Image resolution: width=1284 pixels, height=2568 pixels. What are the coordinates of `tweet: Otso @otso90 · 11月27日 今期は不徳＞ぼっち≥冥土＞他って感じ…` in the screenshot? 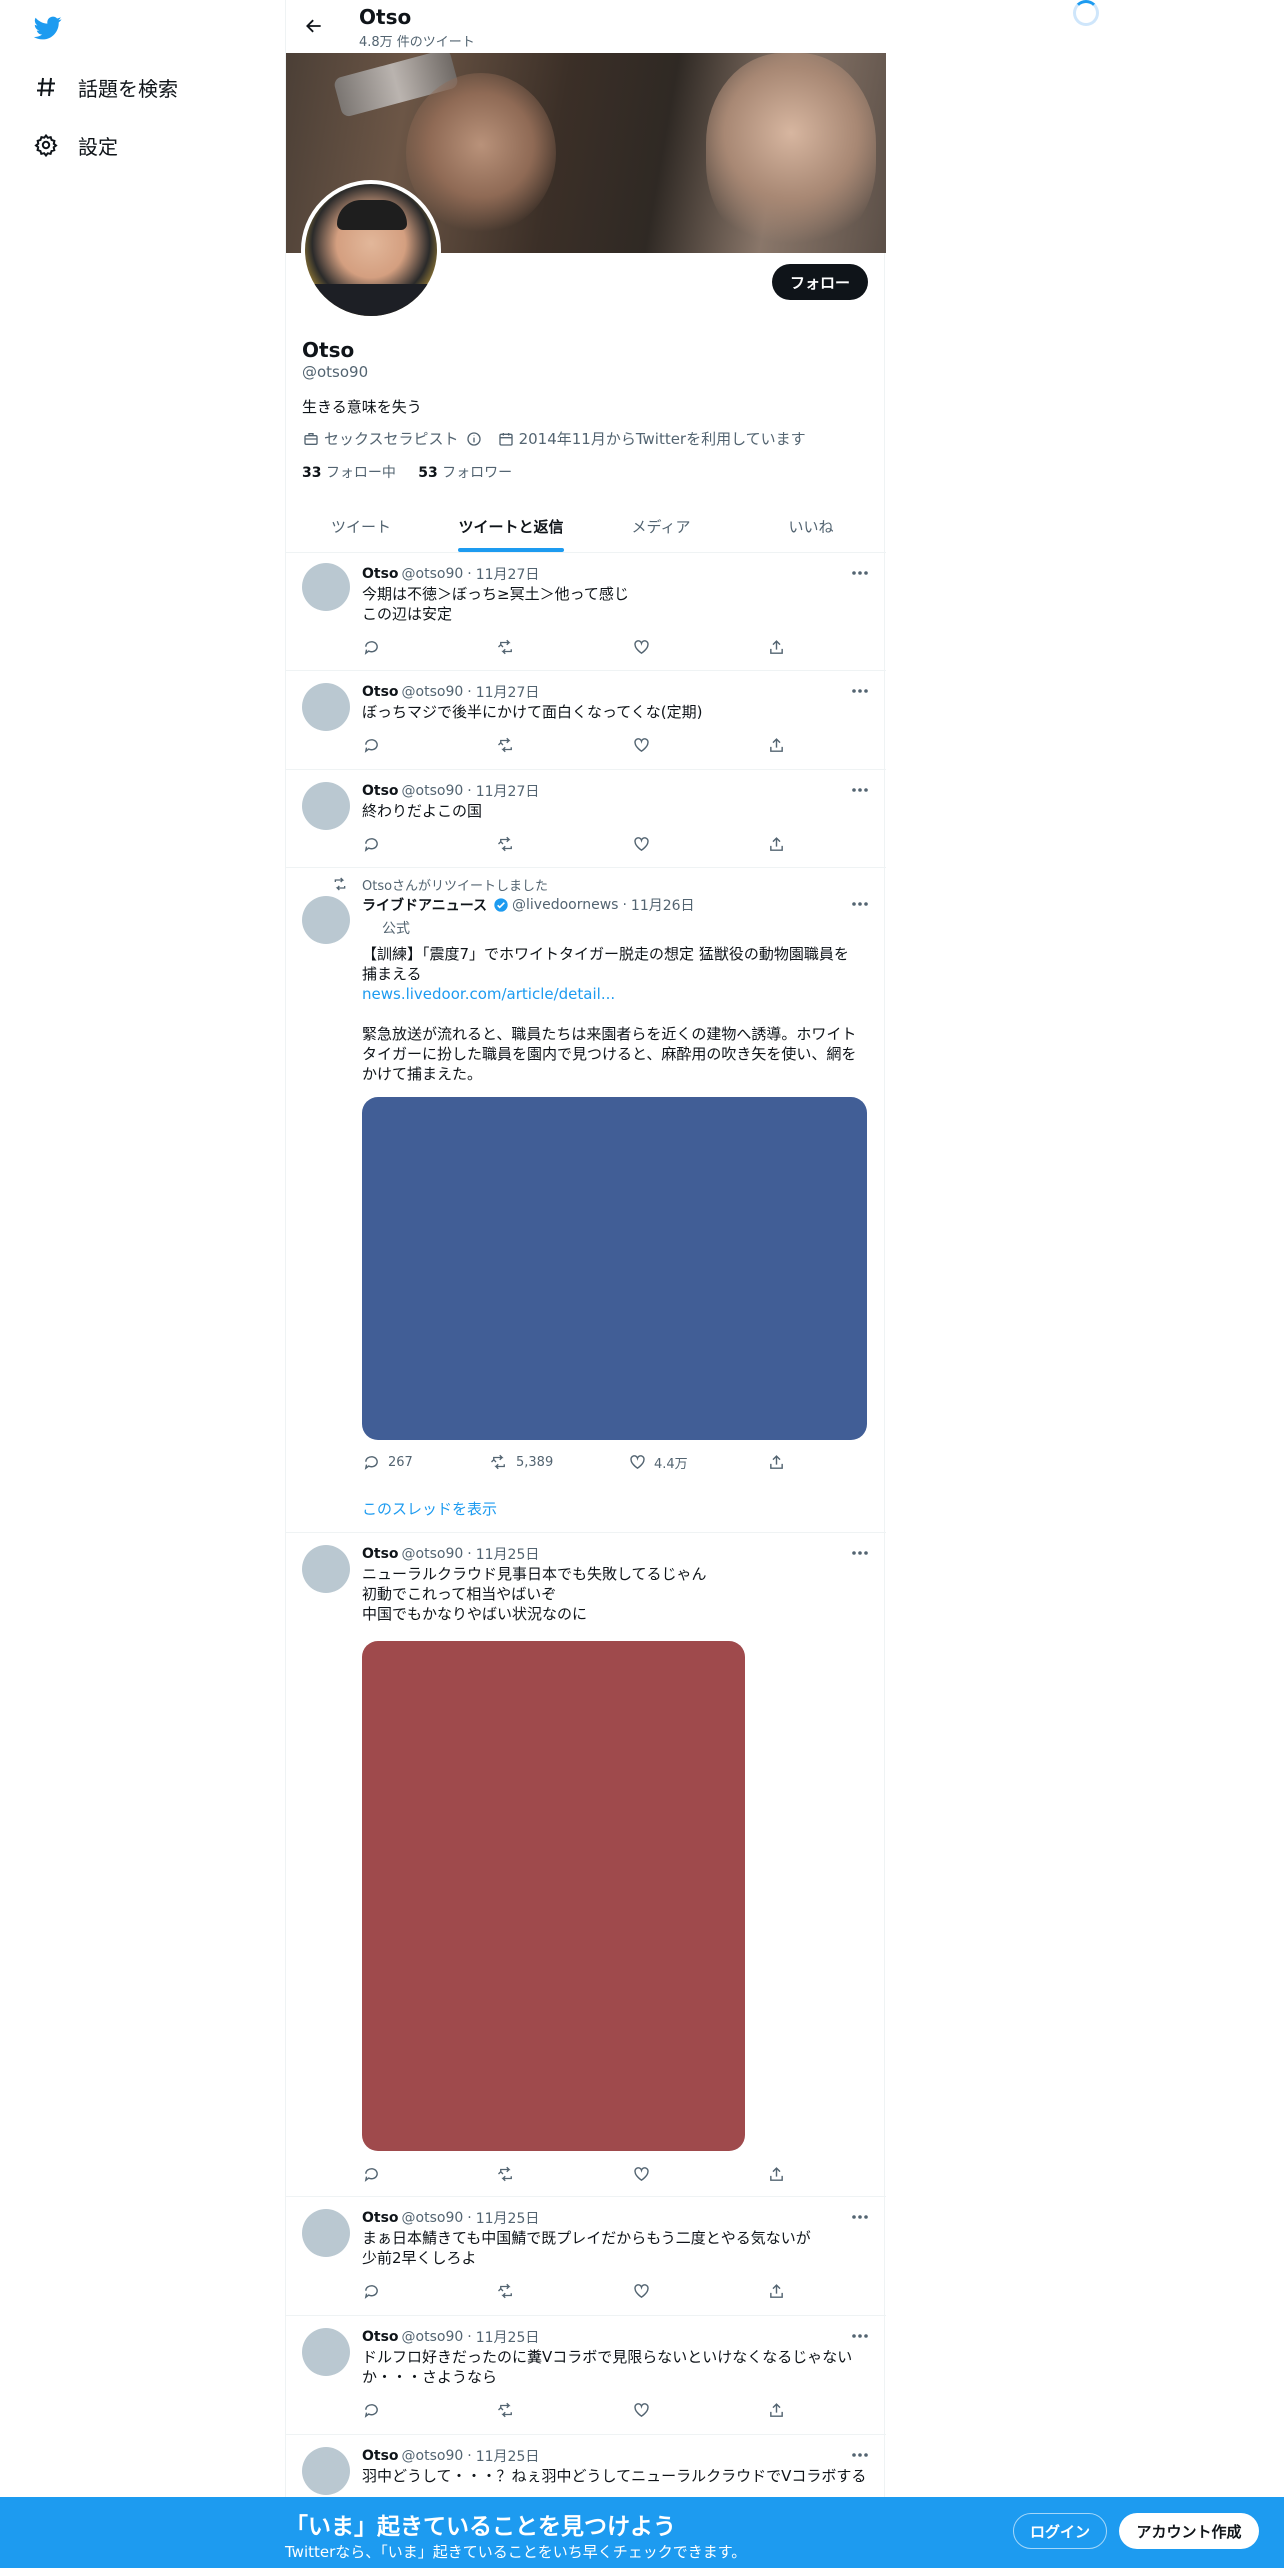 It's located at (586, 612).